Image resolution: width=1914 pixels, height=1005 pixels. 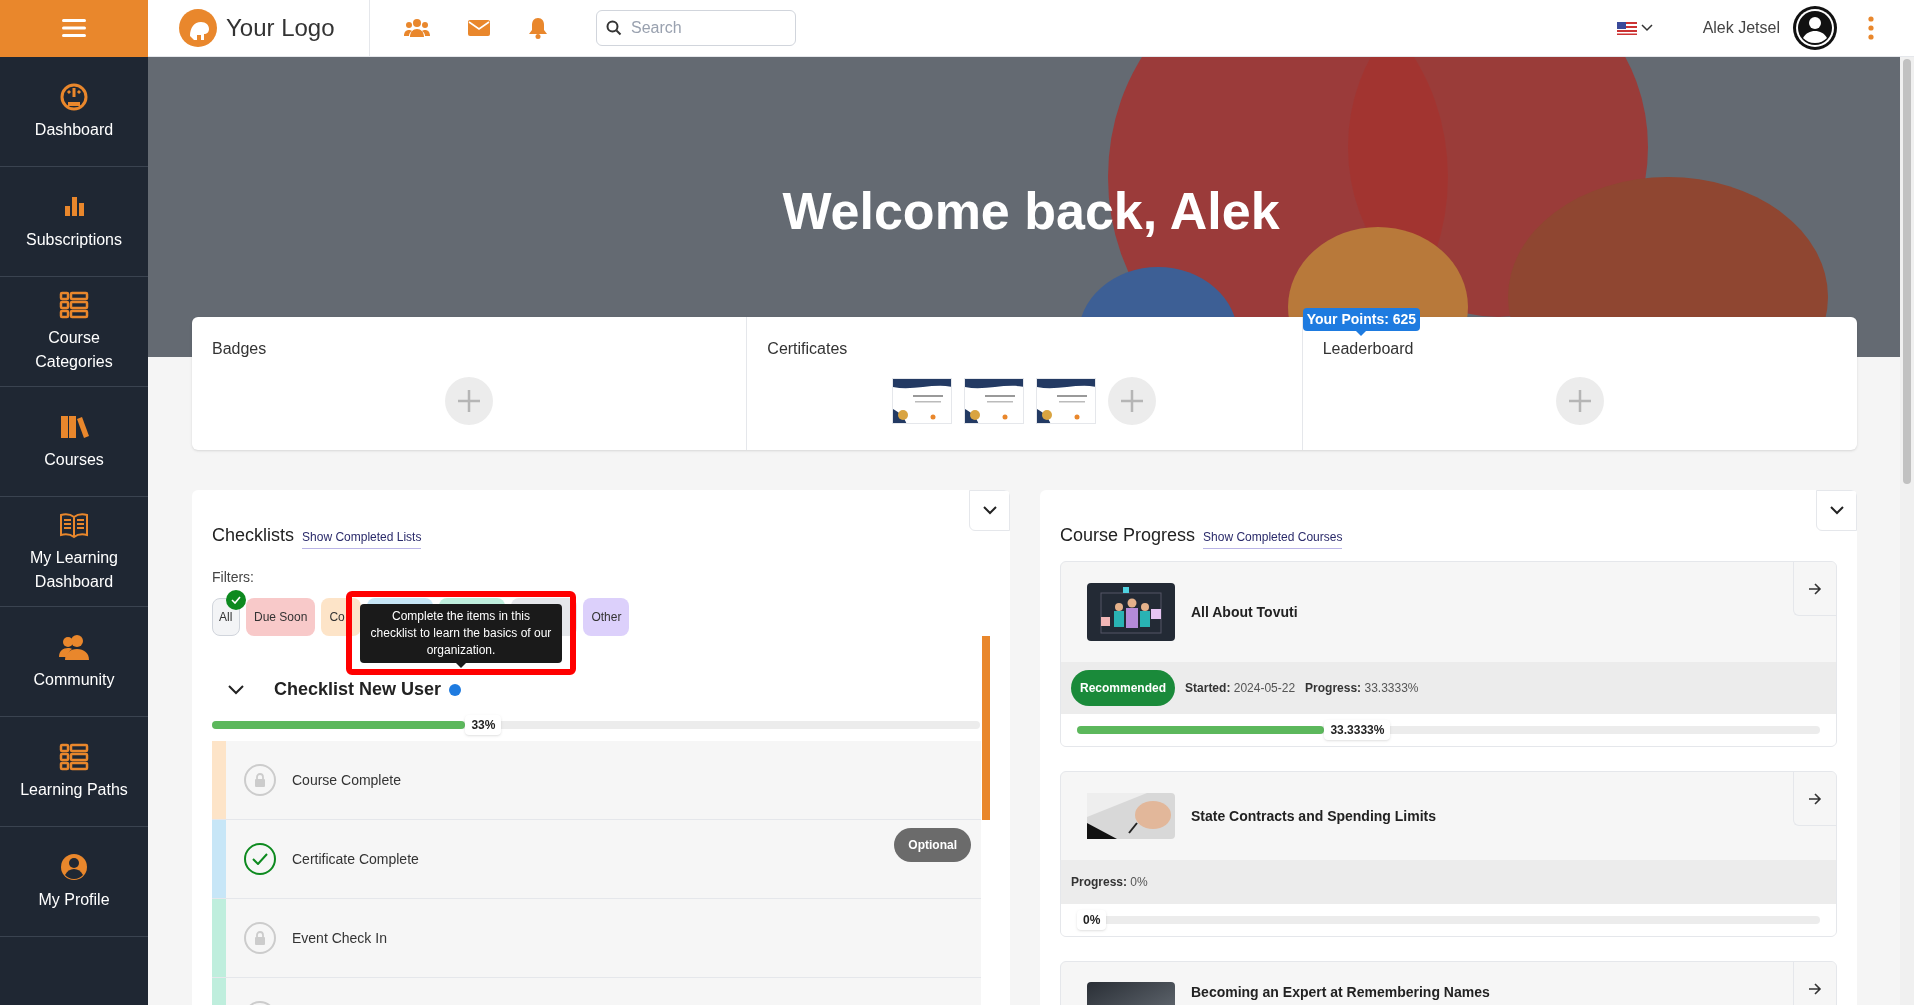 I want to click on filter-chip: Other, so click(x=606, y=617).